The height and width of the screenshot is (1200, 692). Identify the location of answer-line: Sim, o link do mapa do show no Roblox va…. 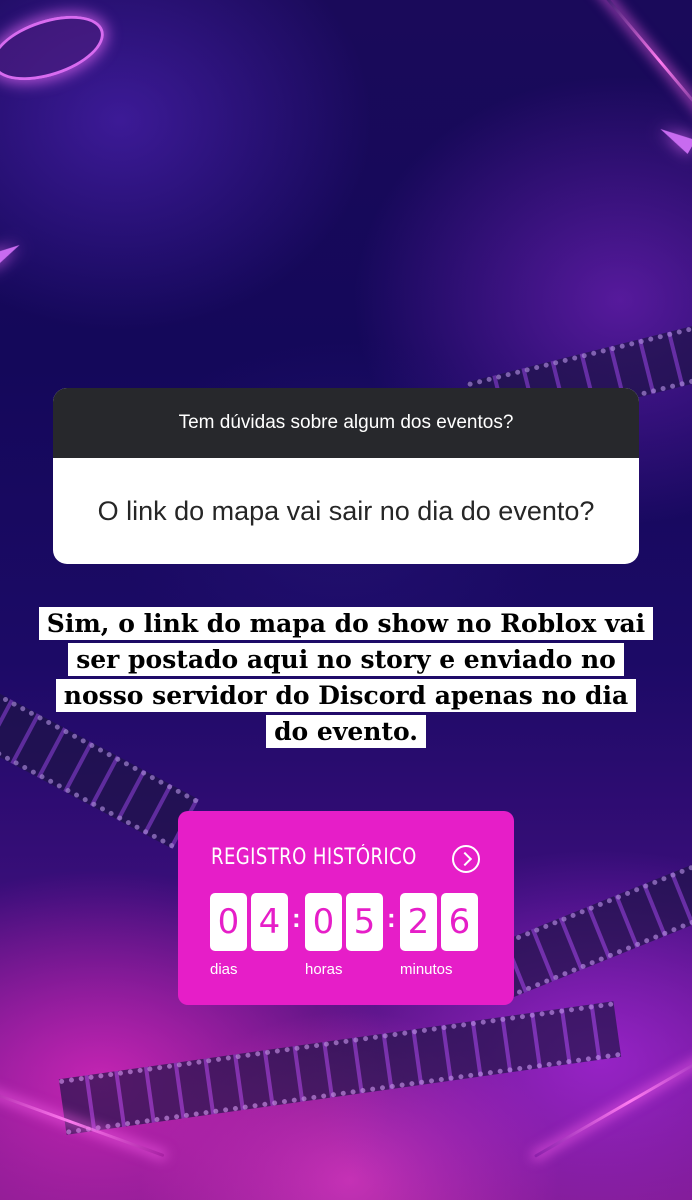
(346, 623).